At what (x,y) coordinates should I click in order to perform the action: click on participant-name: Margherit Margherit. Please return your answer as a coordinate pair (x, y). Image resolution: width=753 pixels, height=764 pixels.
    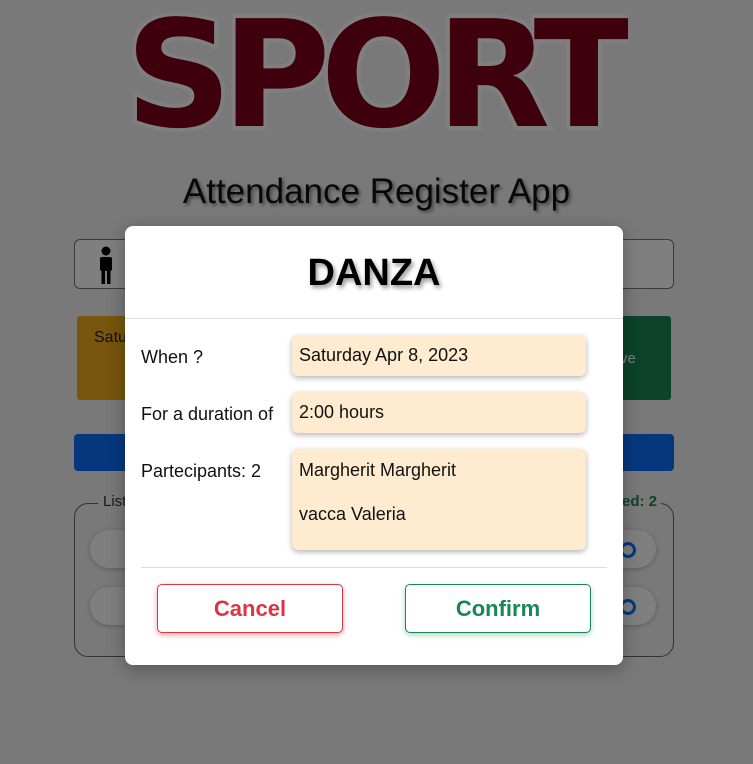
    Looking at the image, I should click on (378, 470).